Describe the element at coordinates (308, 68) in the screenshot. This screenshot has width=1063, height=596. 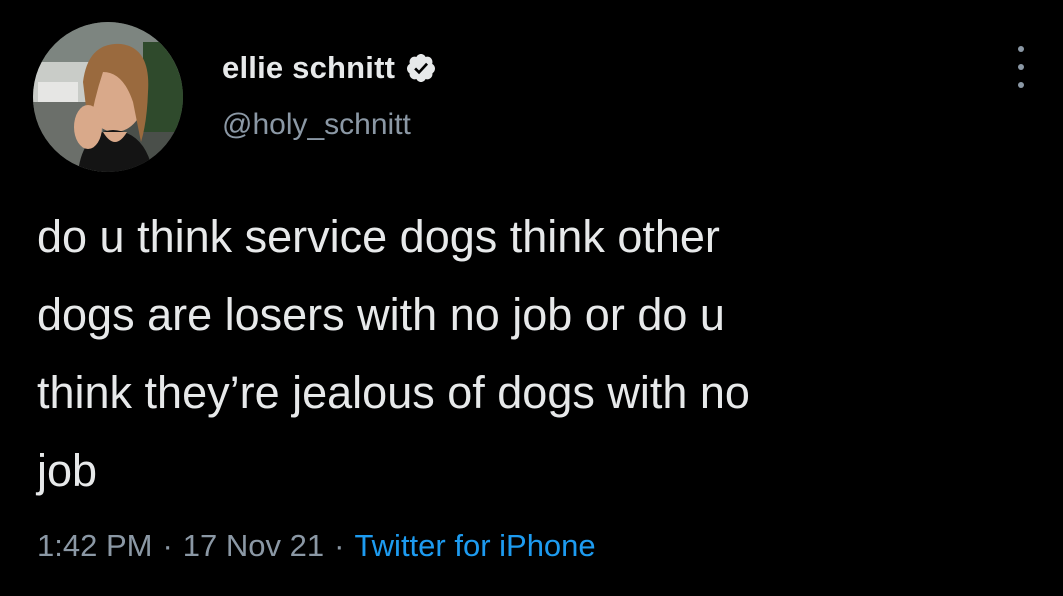
I see `author-display-name: ellie schnitt` at that location.